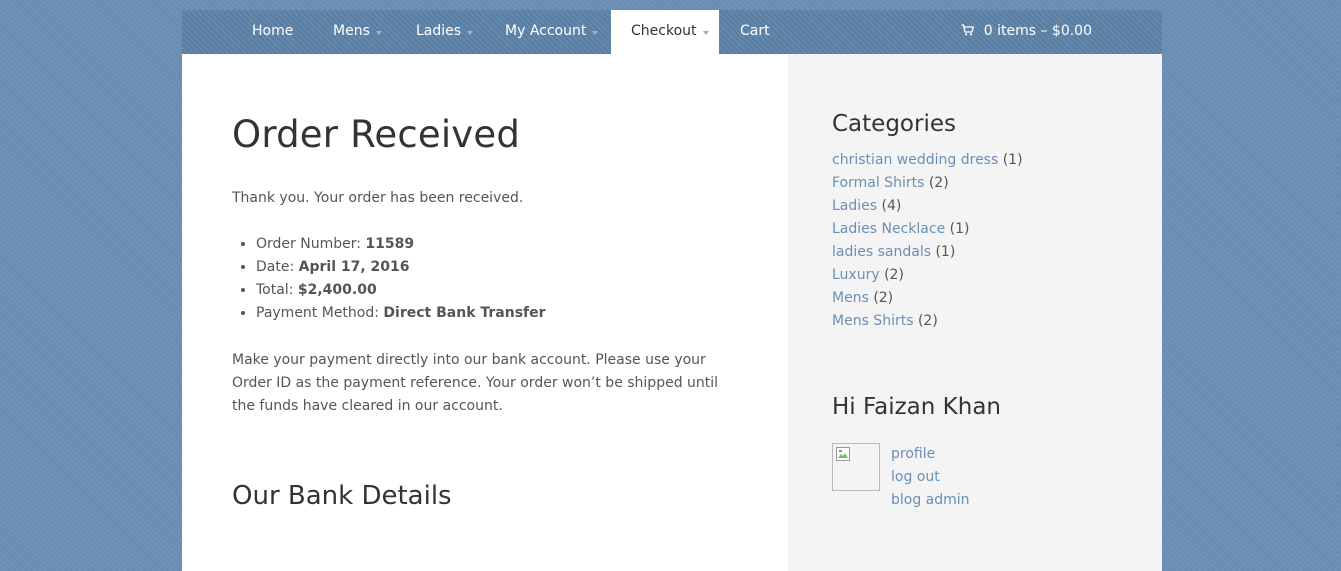  I want to click on categories-heading: Categories, so click(894, 124).